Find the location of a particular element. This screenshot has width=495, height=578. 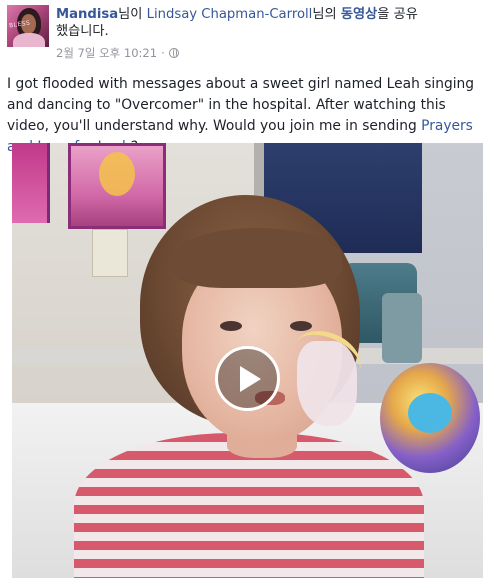

shared-suffix: 을 공유 is located at coordinates (397, 14).